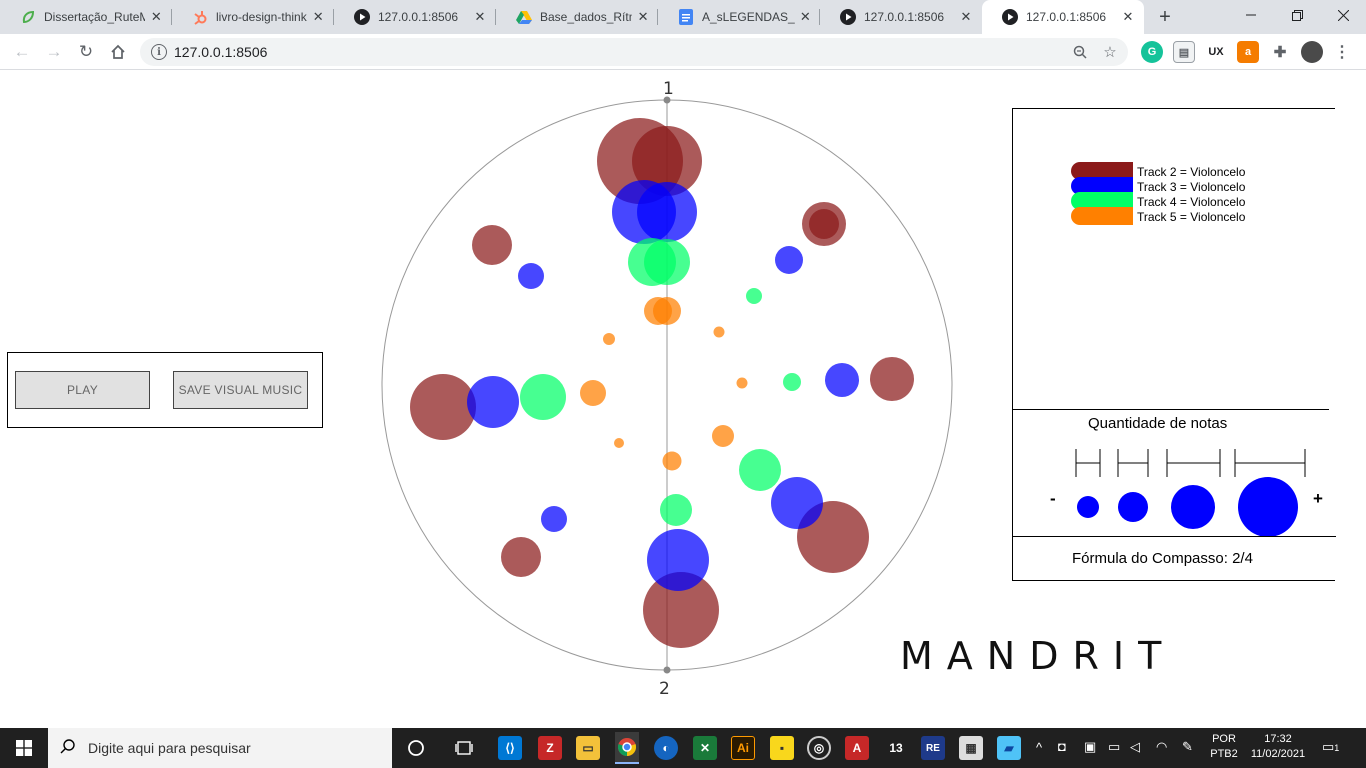 The height and width of the screenshot is (768, 1366). Describe the element at coordinates (1191, 187) in the screenshot. I see `legend-item: Track 3 = Violoncelo` at that location.